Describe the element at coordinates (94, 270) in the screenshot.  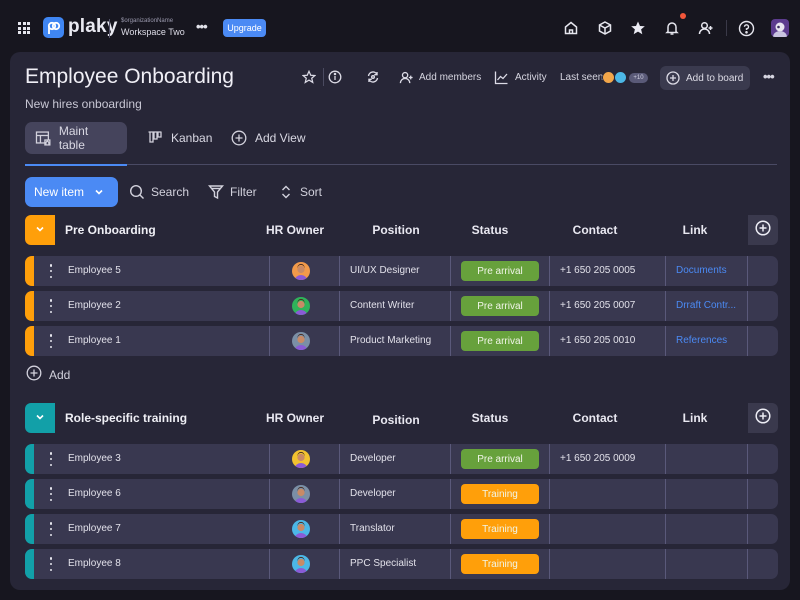
I see `item-name: Employee 5` at that location.